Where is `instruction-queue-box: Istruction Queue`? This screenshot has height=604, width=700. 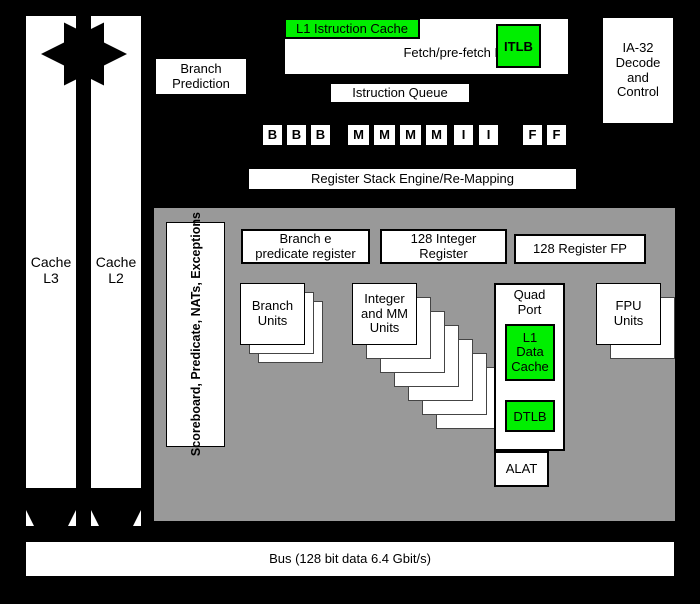
instruction-queue-box: Istruction Queue is located at coordinates (400, 93).